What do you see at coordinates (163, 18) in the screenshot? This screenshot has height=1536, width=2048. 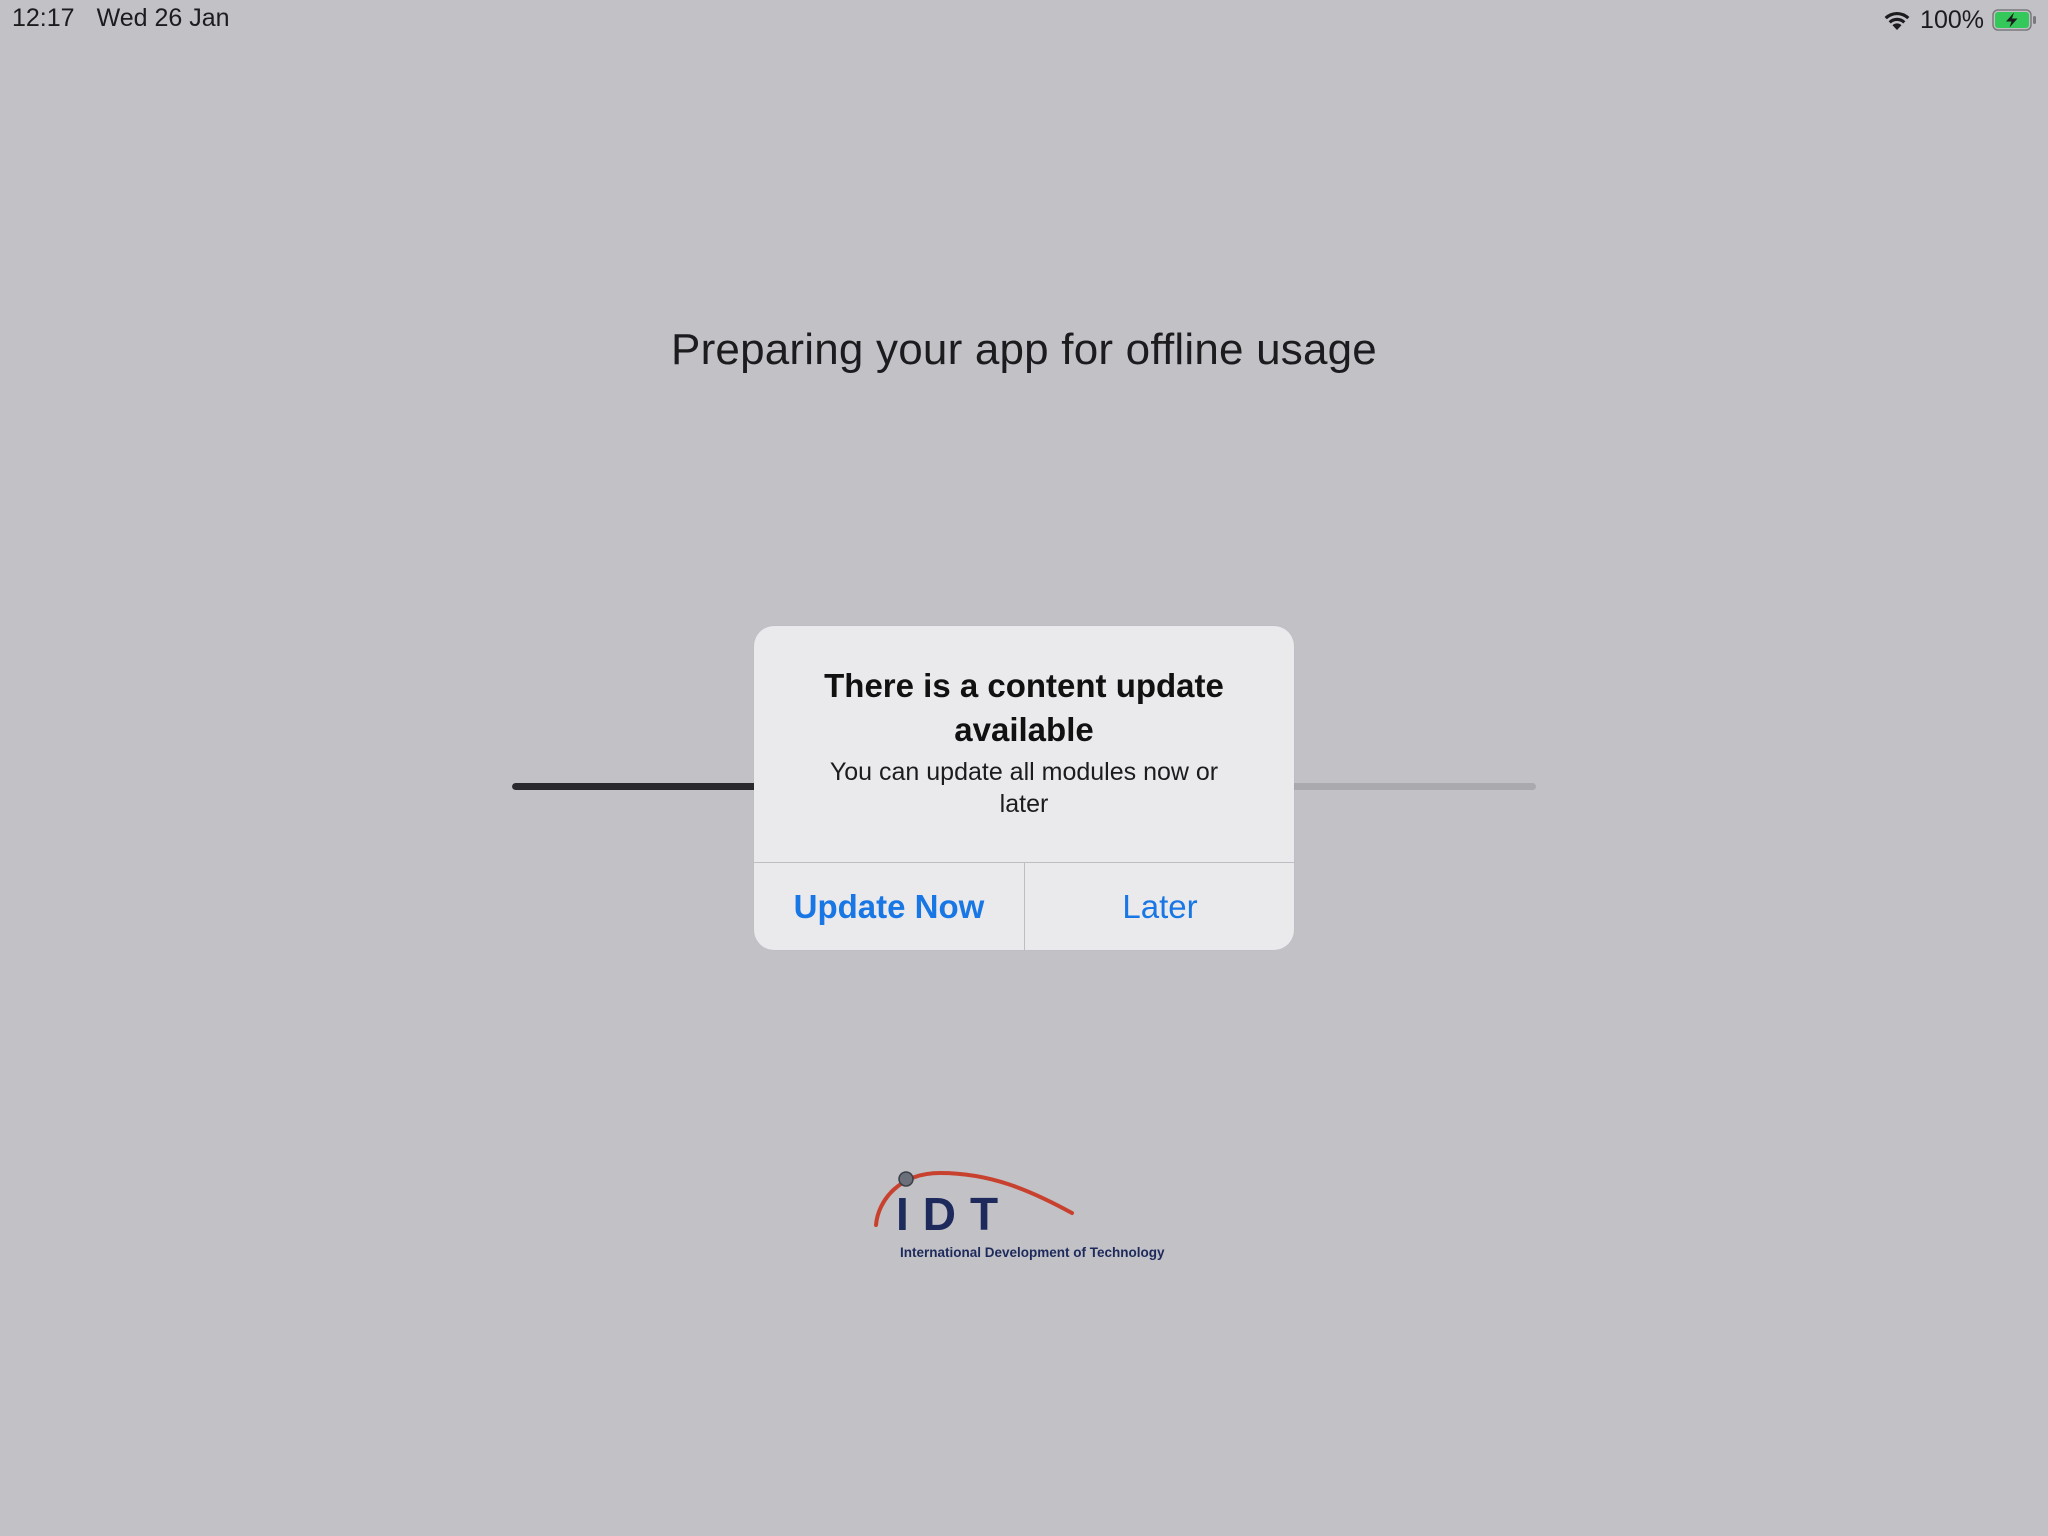 I see `status-date: Wed 26 Jan` at bounding box center [163, 18].